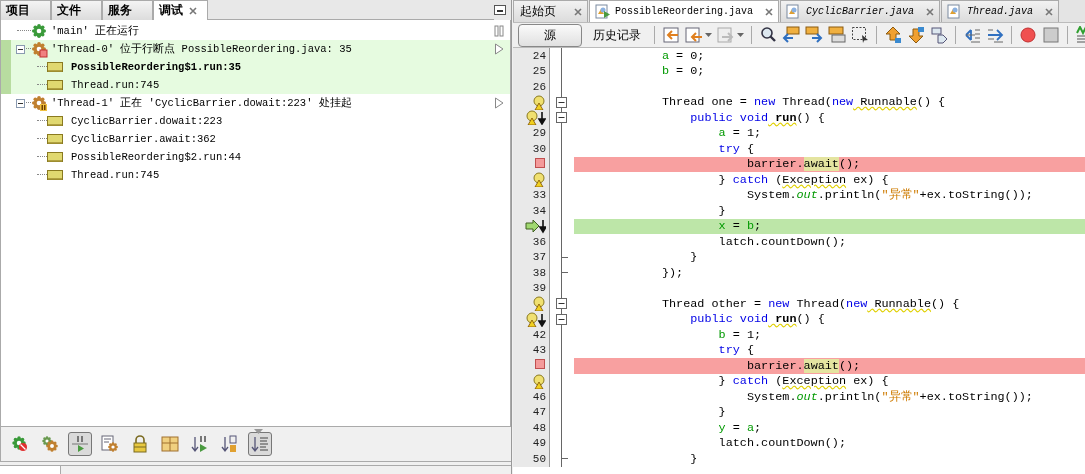  Describe the element at coordinates (80, 444) in the screenshot. I see `pause-play-button` at that location.